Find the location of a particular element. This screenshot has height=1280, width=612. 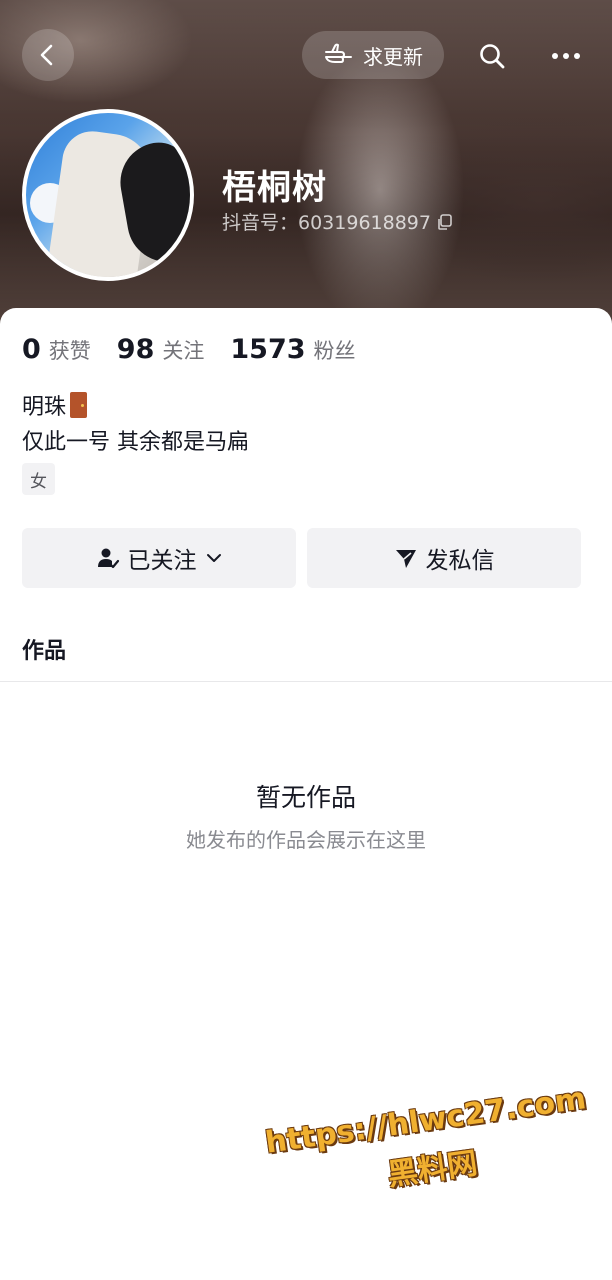

send-icon is located at coordinates (405, 559).